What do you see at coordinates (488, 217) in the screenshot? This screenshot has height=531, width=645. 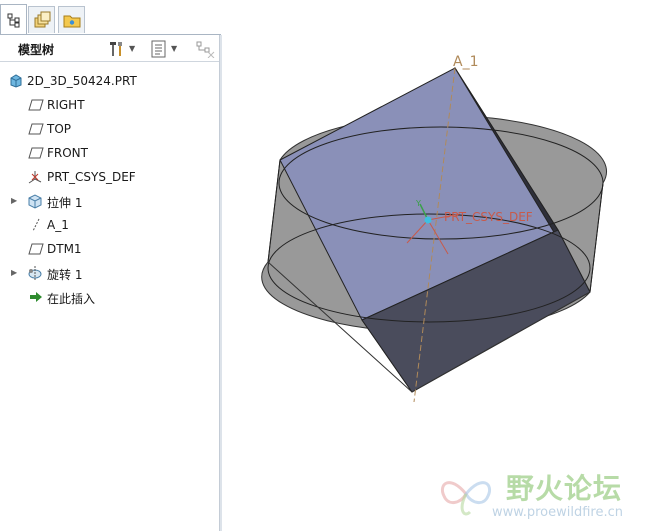 I see `csys-label: PRT_CSYS_DEF` at bounding box center [488, 217].